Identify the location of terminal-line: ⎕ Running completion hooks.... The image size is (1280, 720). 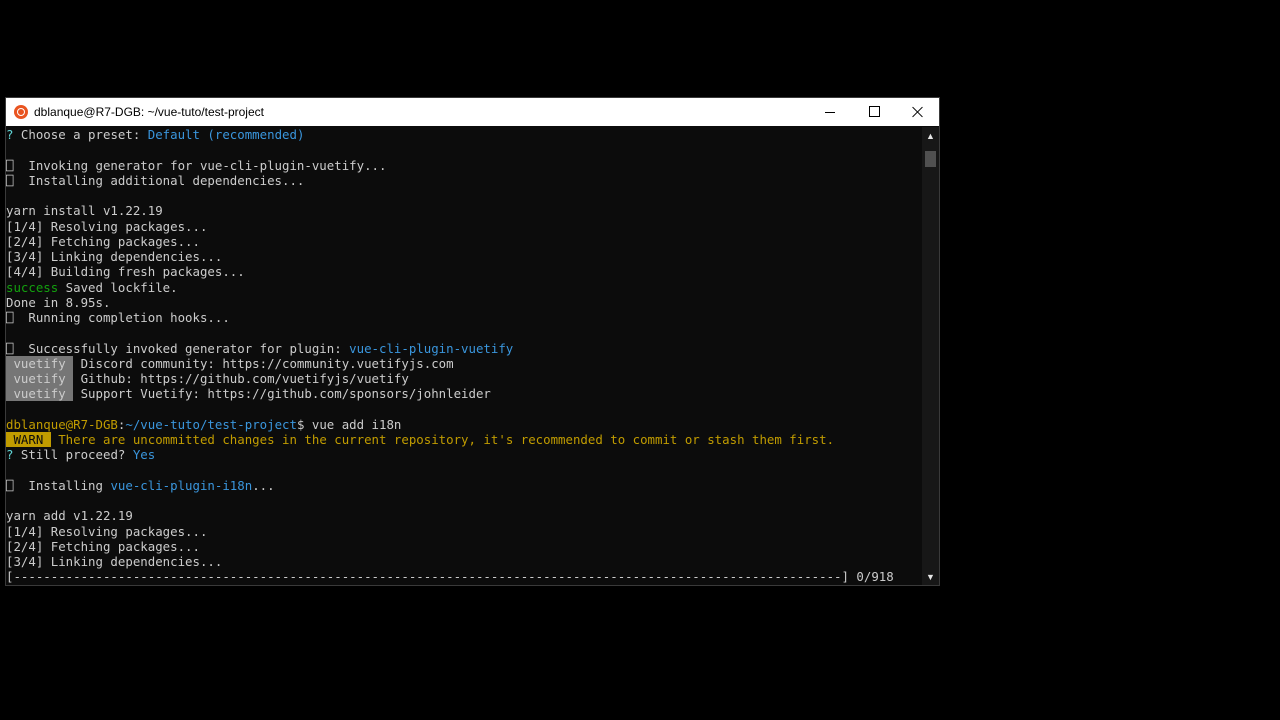
(464, 317).